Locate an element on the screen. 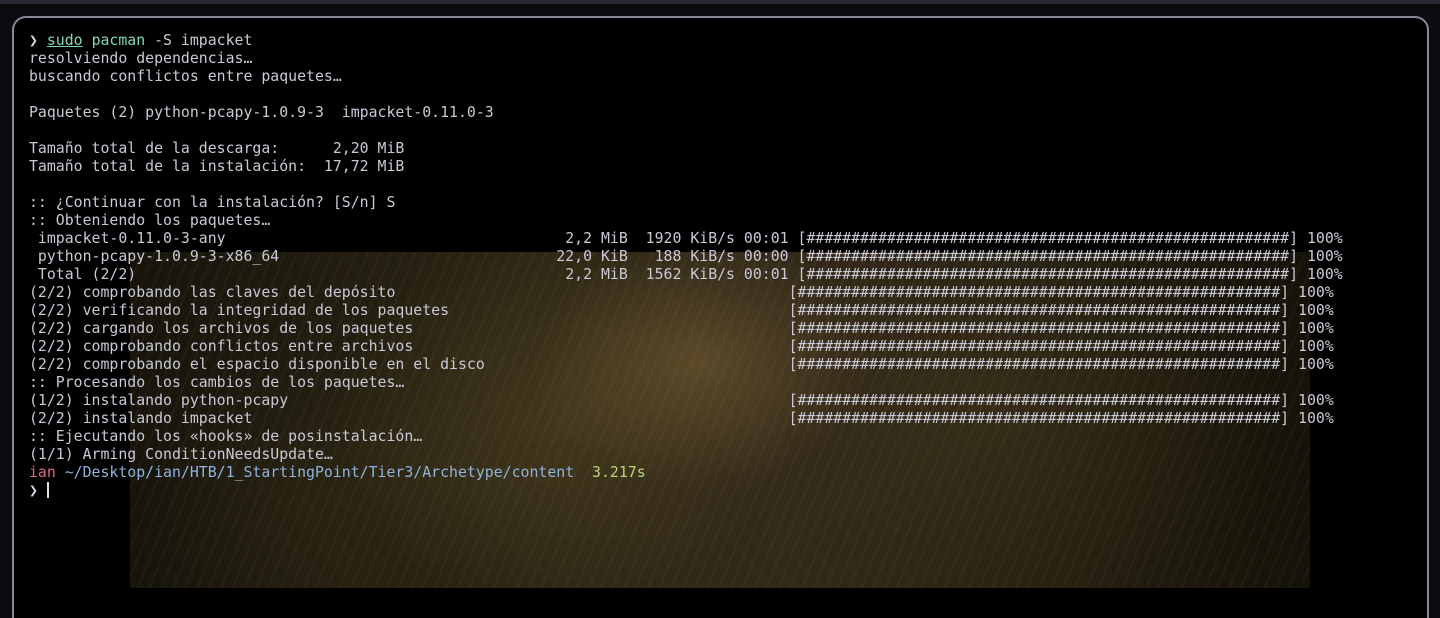 The height and width of the screenshot is (618, 1440). text-cursor is located at coordinates (47, 490).